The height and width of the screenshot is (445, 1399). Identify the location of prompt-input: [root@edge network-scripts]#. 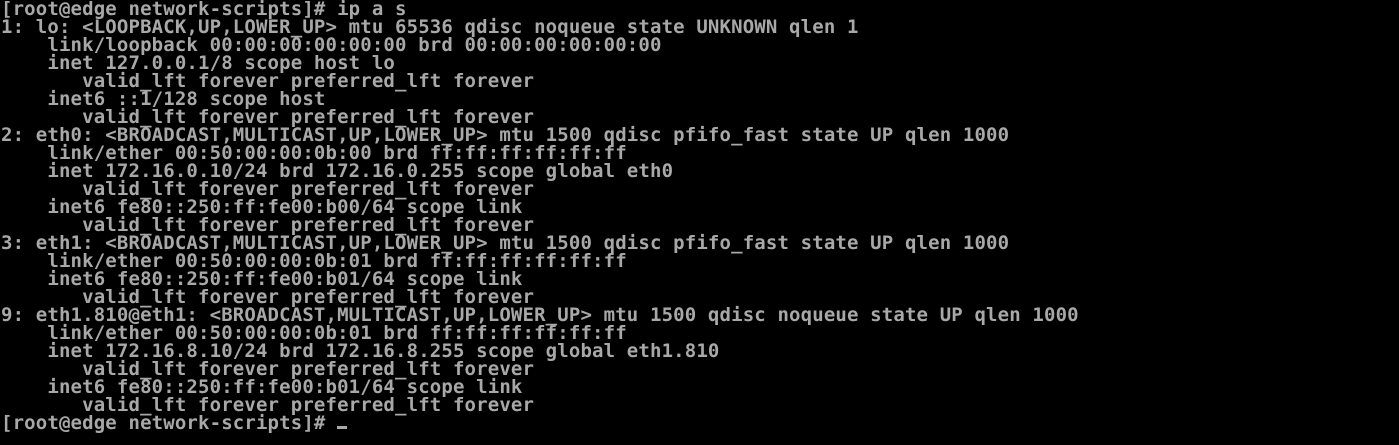
(540, 423).